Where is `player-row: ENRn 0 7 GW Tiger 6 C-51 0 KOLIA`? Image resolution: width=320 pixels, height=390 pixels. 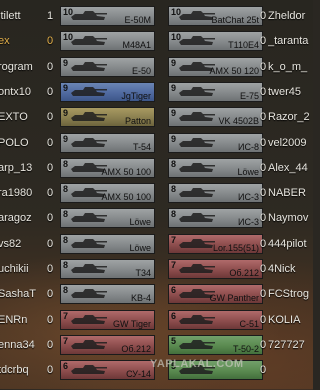 player-row: ENRn 0 7 GW Tiger 6 C-51 0 KOLIA is located at coordinates (156, 320).